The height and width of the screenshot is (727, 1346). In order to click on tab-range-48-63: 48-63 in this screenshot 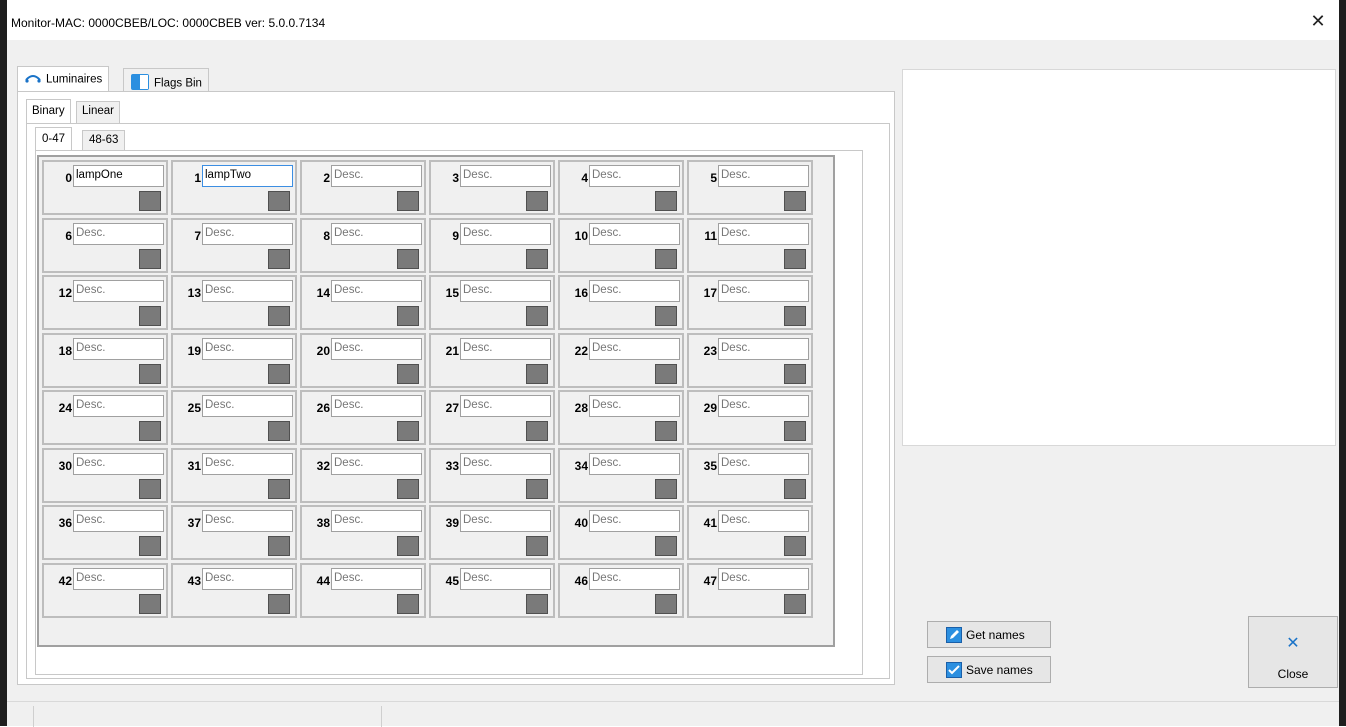, I will do `click(104, 140)`.